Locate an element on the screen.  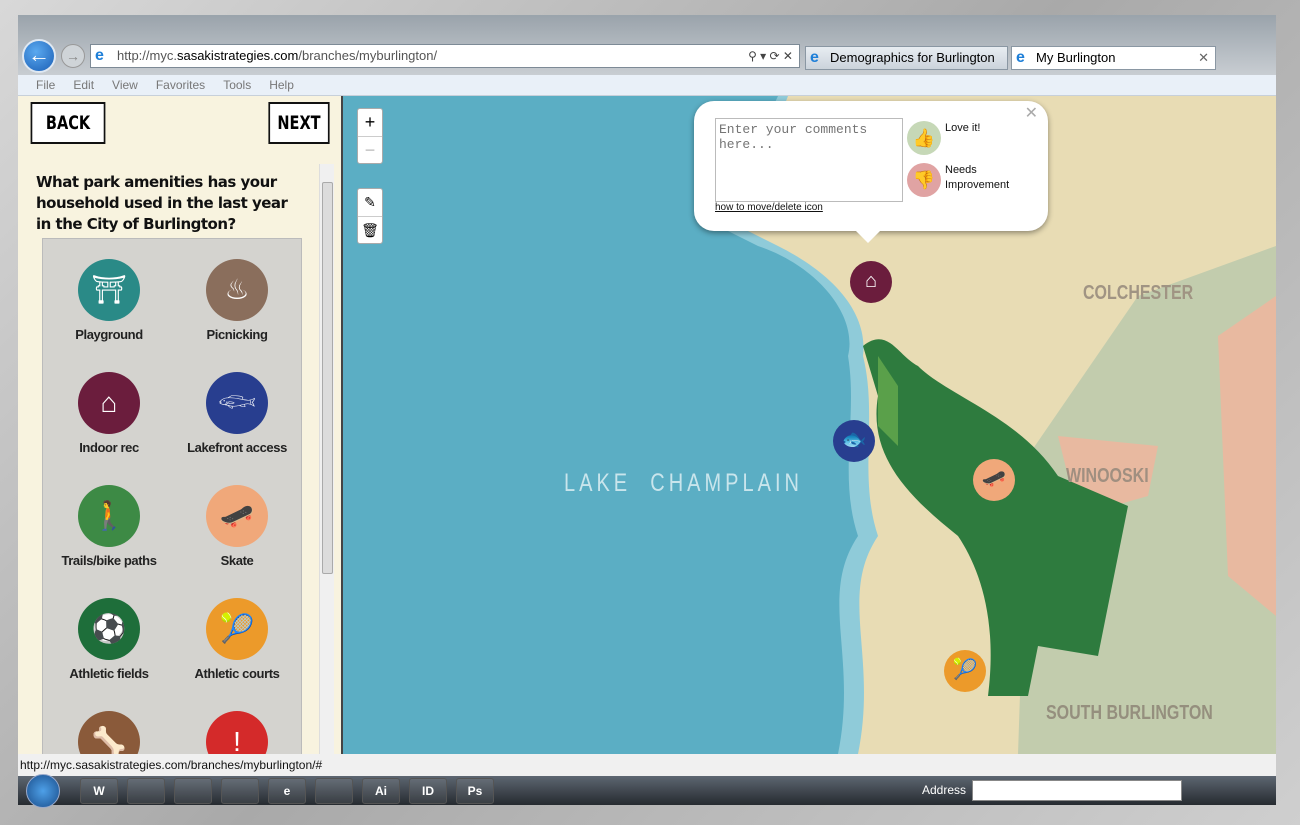
forward-button: → is located at coordinates (73, 56).